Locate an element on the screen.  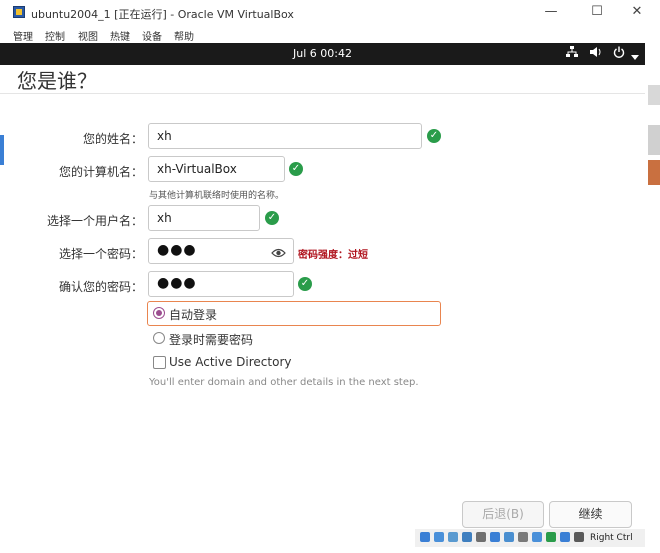
name-ok-icon: ✓ is located at coordinates (434, 136).